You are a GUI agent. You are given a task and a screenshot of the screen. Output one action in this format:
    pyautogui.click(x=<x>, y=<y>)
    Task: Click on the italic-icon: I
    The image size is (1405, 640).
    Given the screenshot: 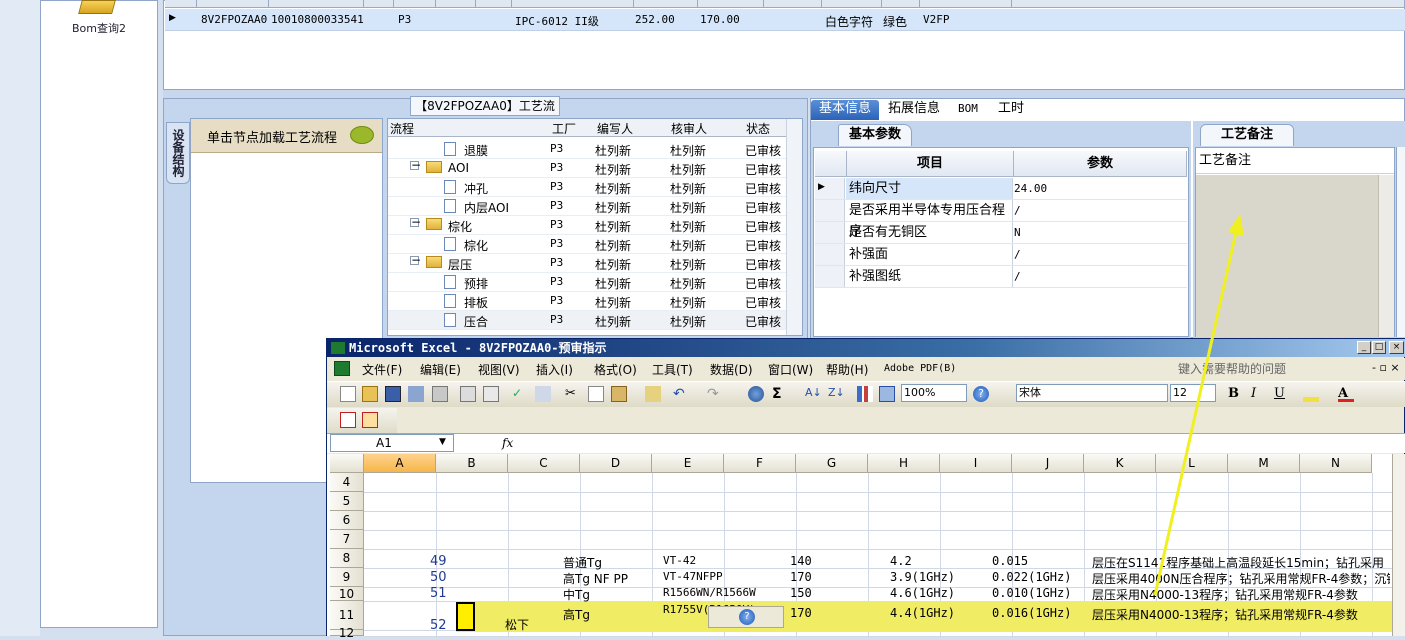 What is the action you would take?
    pyautogui.click(x=1259, y=394)
    